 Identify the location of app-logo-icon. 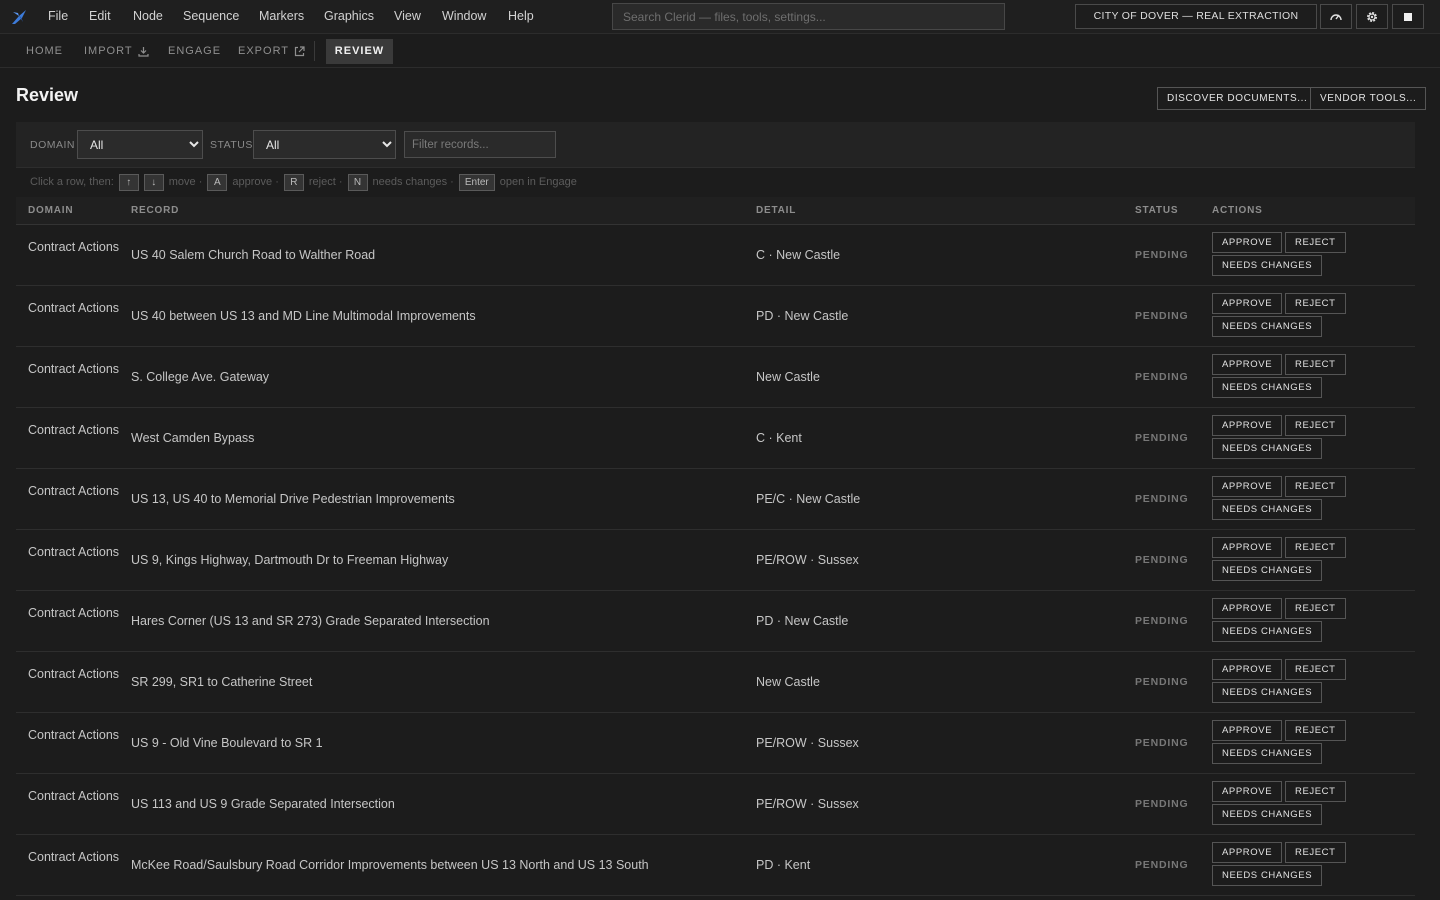
(19, 17).